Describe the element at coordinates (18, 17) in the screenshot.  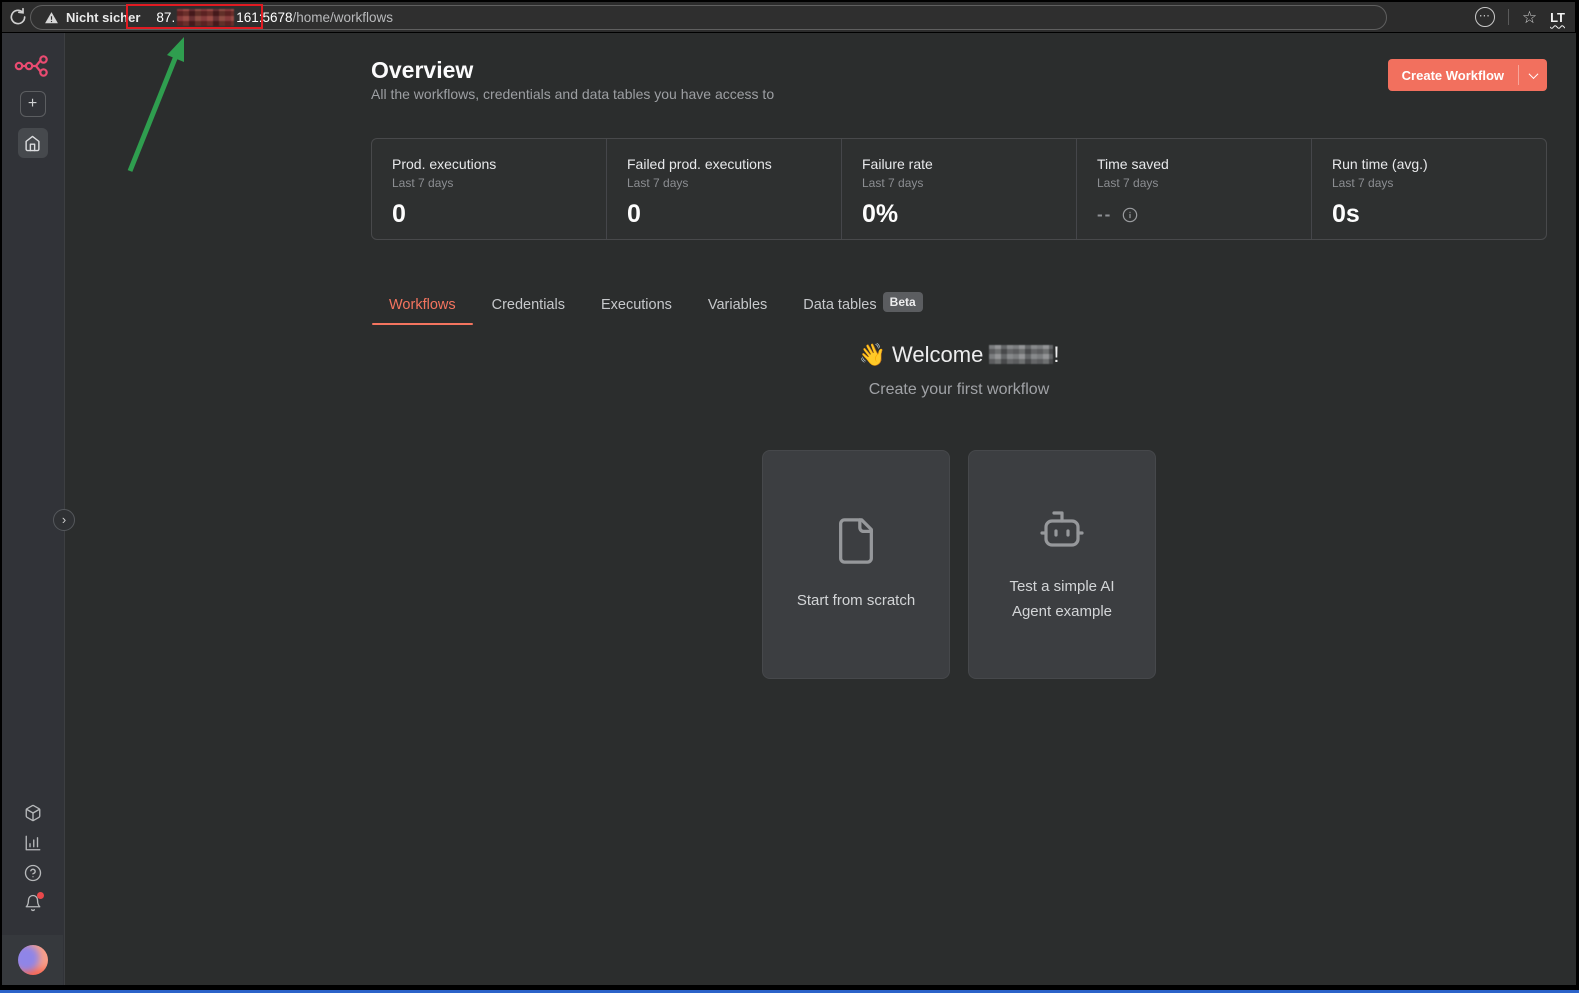
I see `reload-icon` at that location.